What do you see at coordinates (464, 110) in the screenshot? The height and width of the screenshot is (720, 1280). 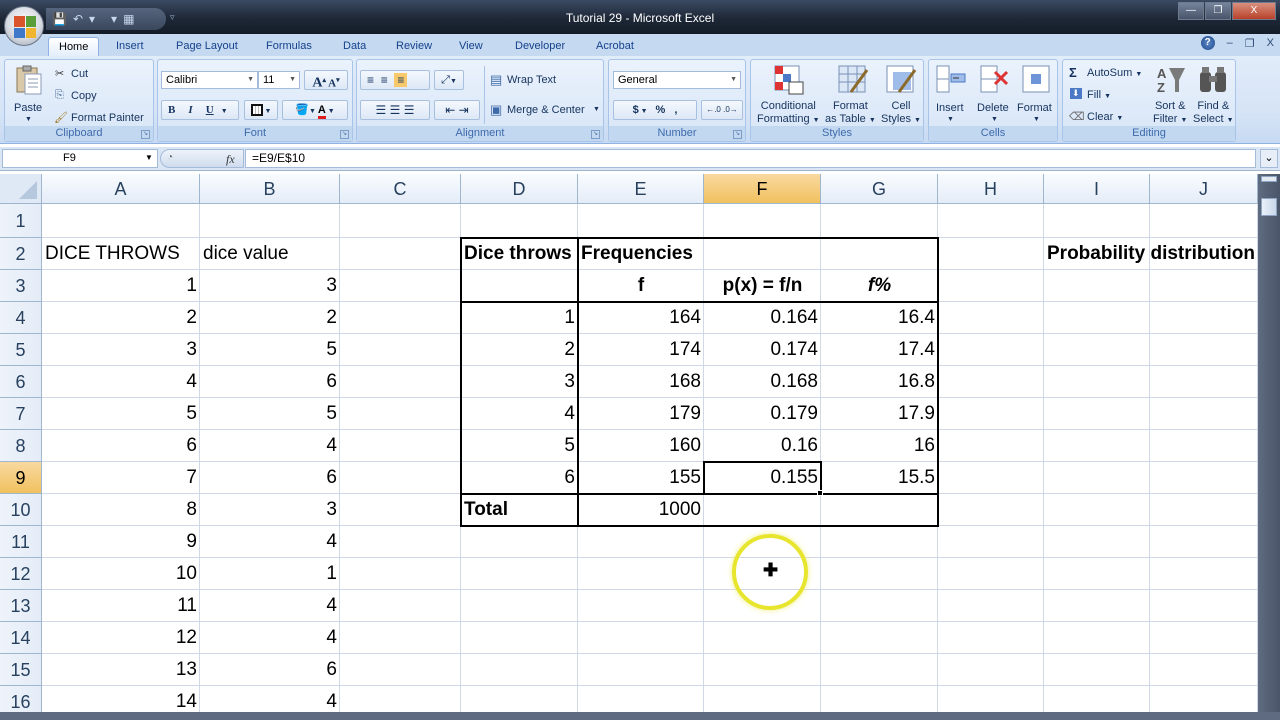 I see `increase-indent-button: ⇥` at bounding box center [464, 110].